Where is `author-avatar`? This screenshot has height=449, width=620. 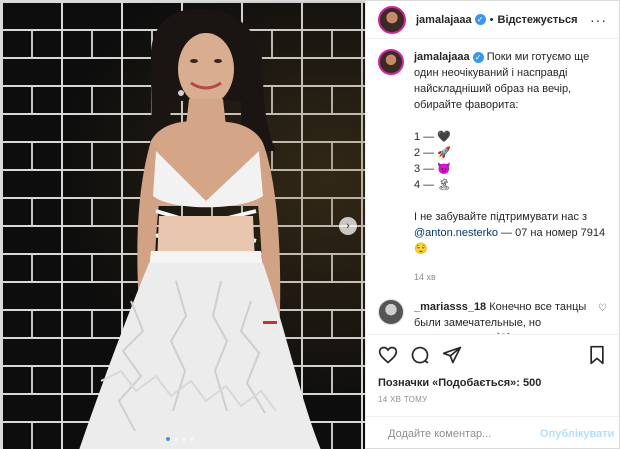 author-avatar is located at coordinates (392, 19).